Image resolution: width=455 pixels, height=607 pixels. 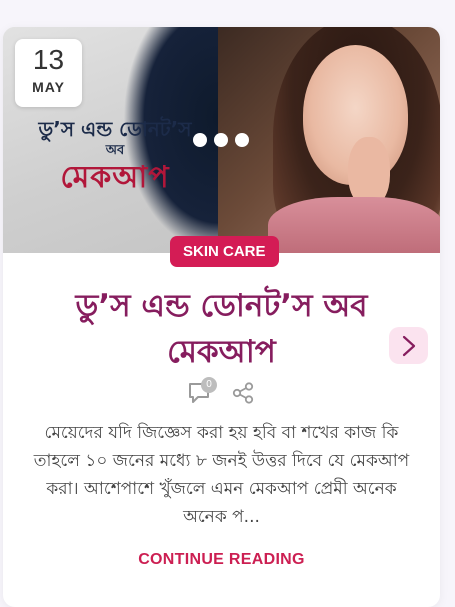 What do you see at coordinates (221, 329) in the screenshot?
I see `post-title: ডু’স এন্ড ডোনট’স অব মেকআপ` at bounding box center [221, 329].